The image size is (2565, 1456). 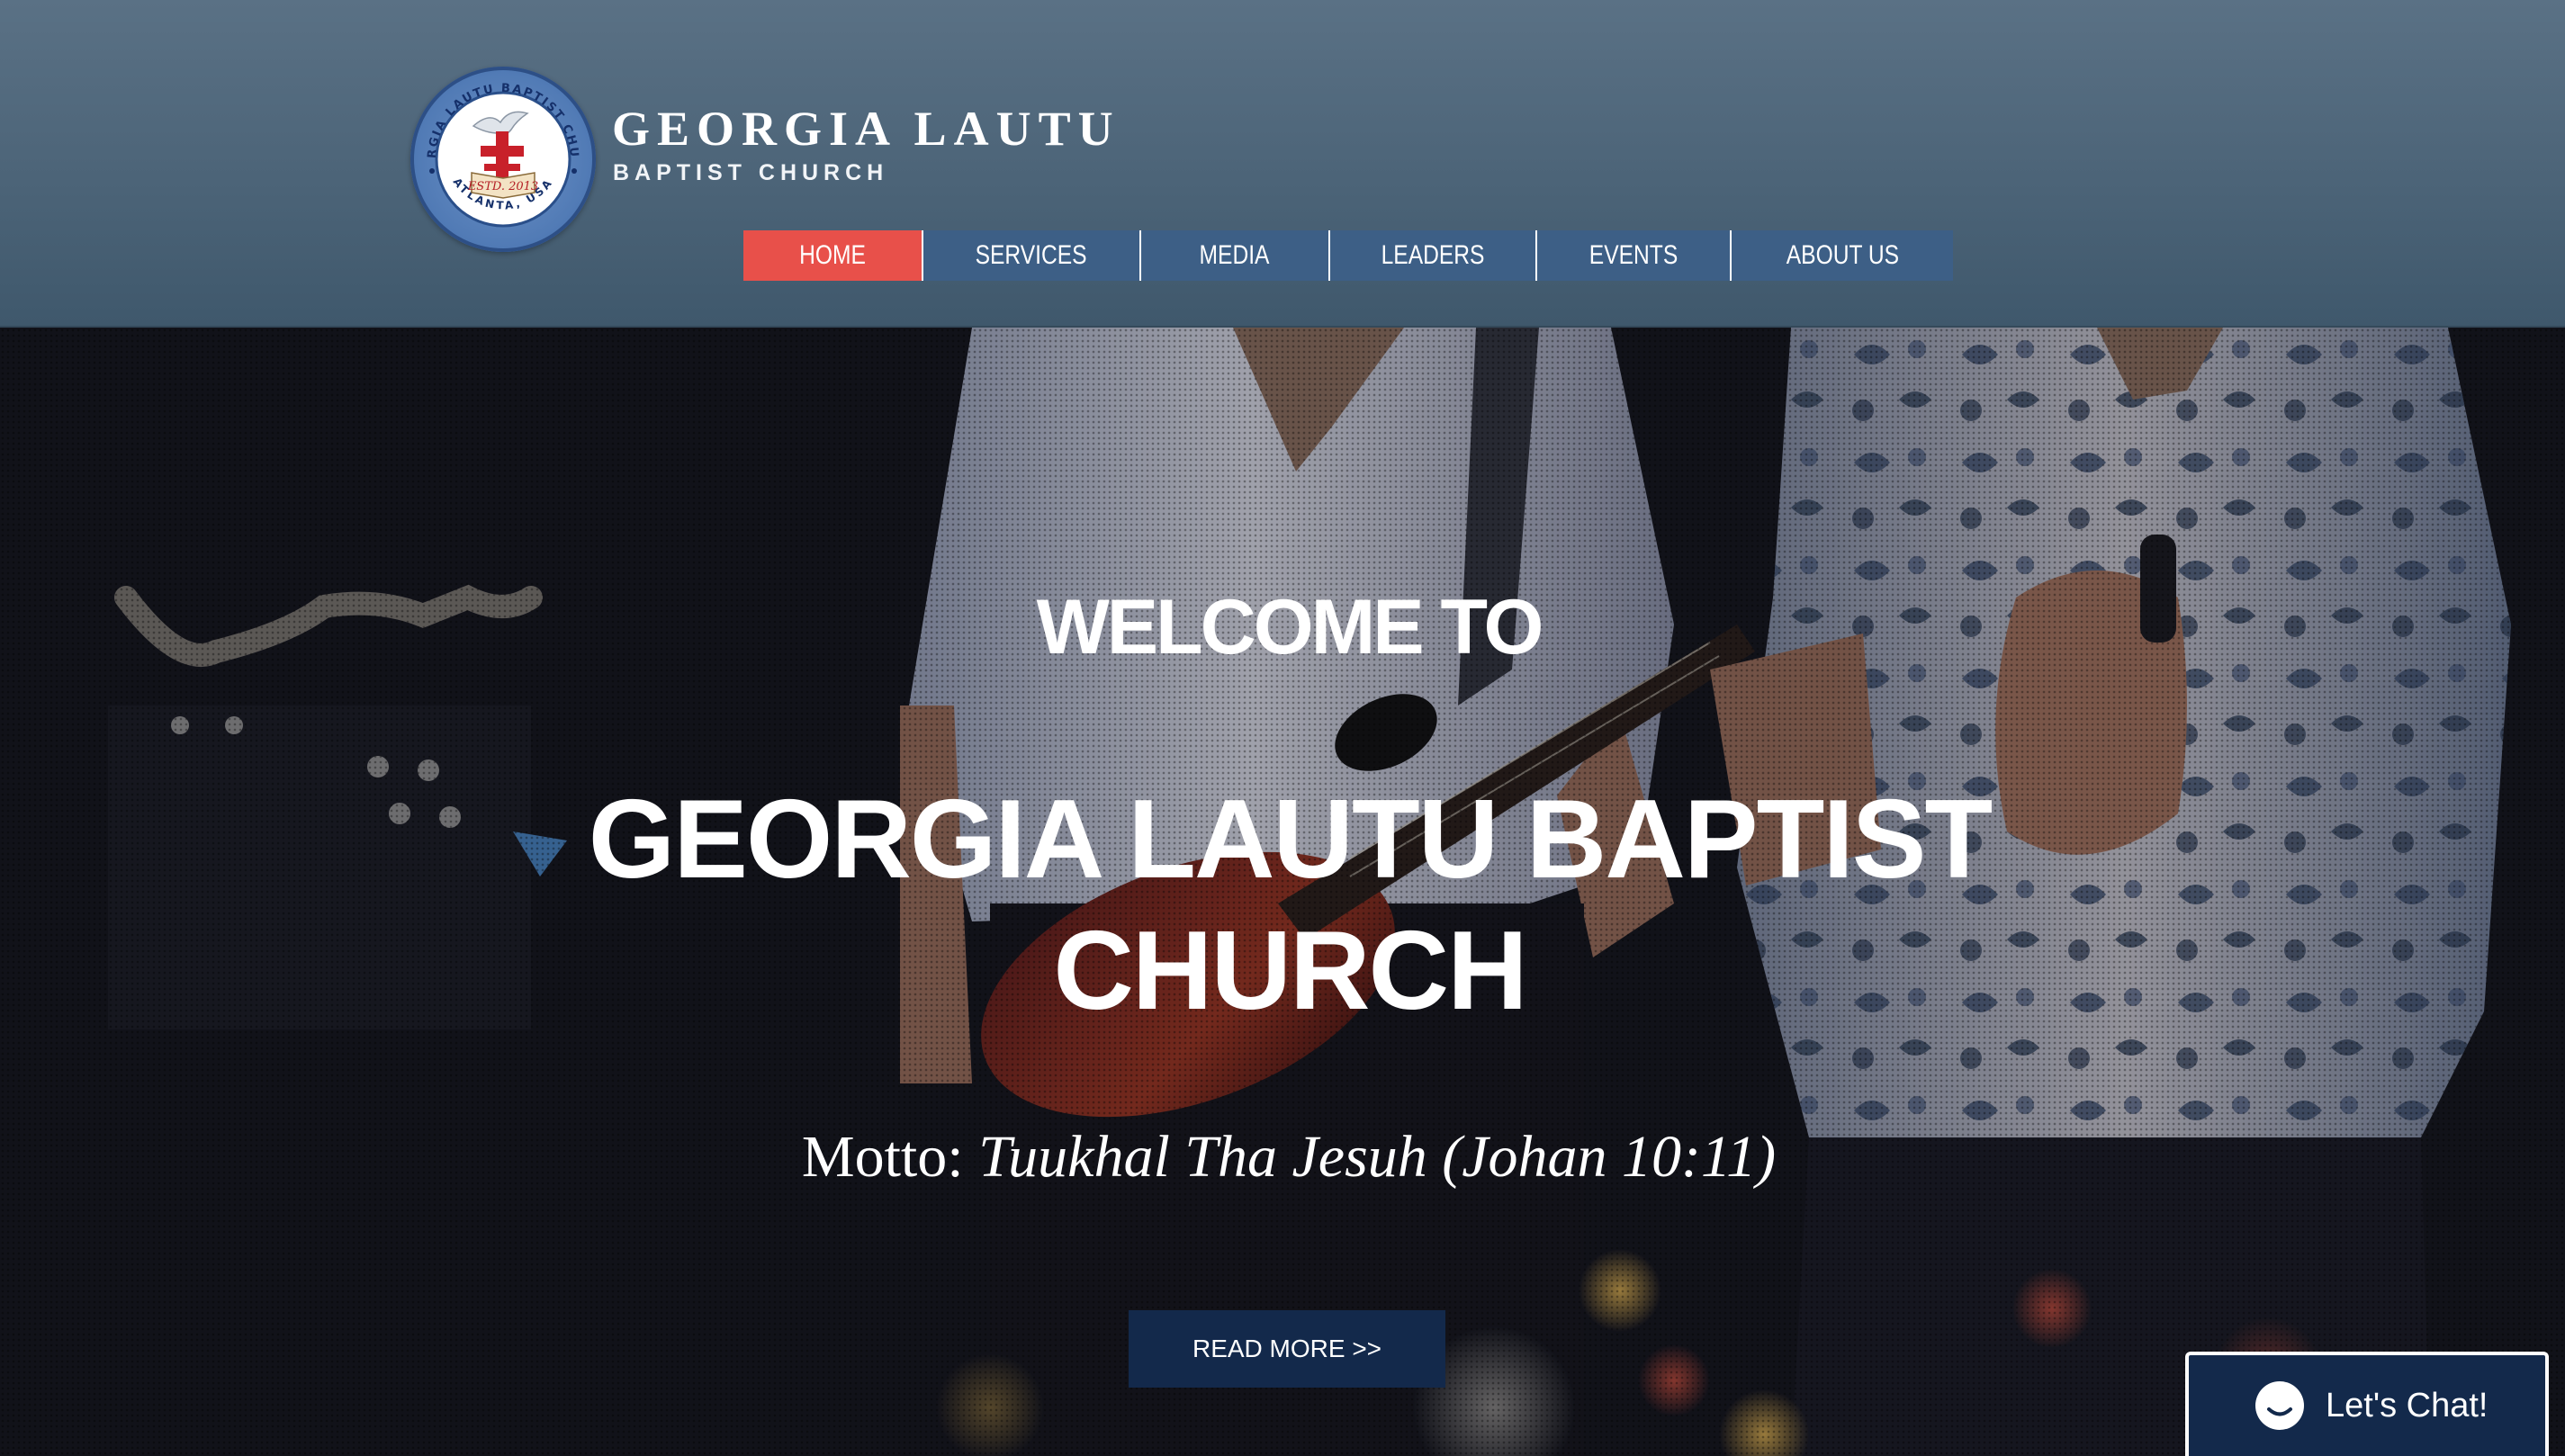 I want to click on chat-label: Let's Chat!, so click(x=2407, y=1406).